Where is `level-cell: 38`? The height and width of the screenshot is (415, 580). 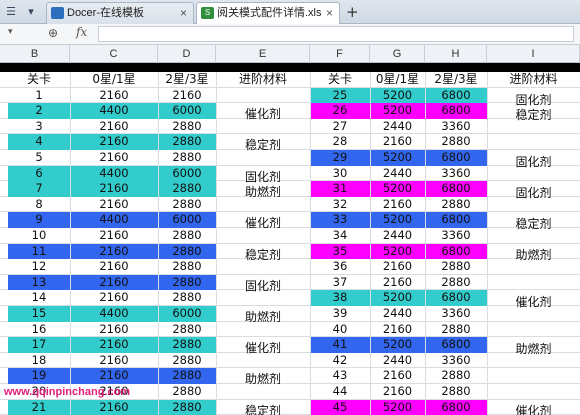 level-cell: 38 is located at coordinates (340, 298).